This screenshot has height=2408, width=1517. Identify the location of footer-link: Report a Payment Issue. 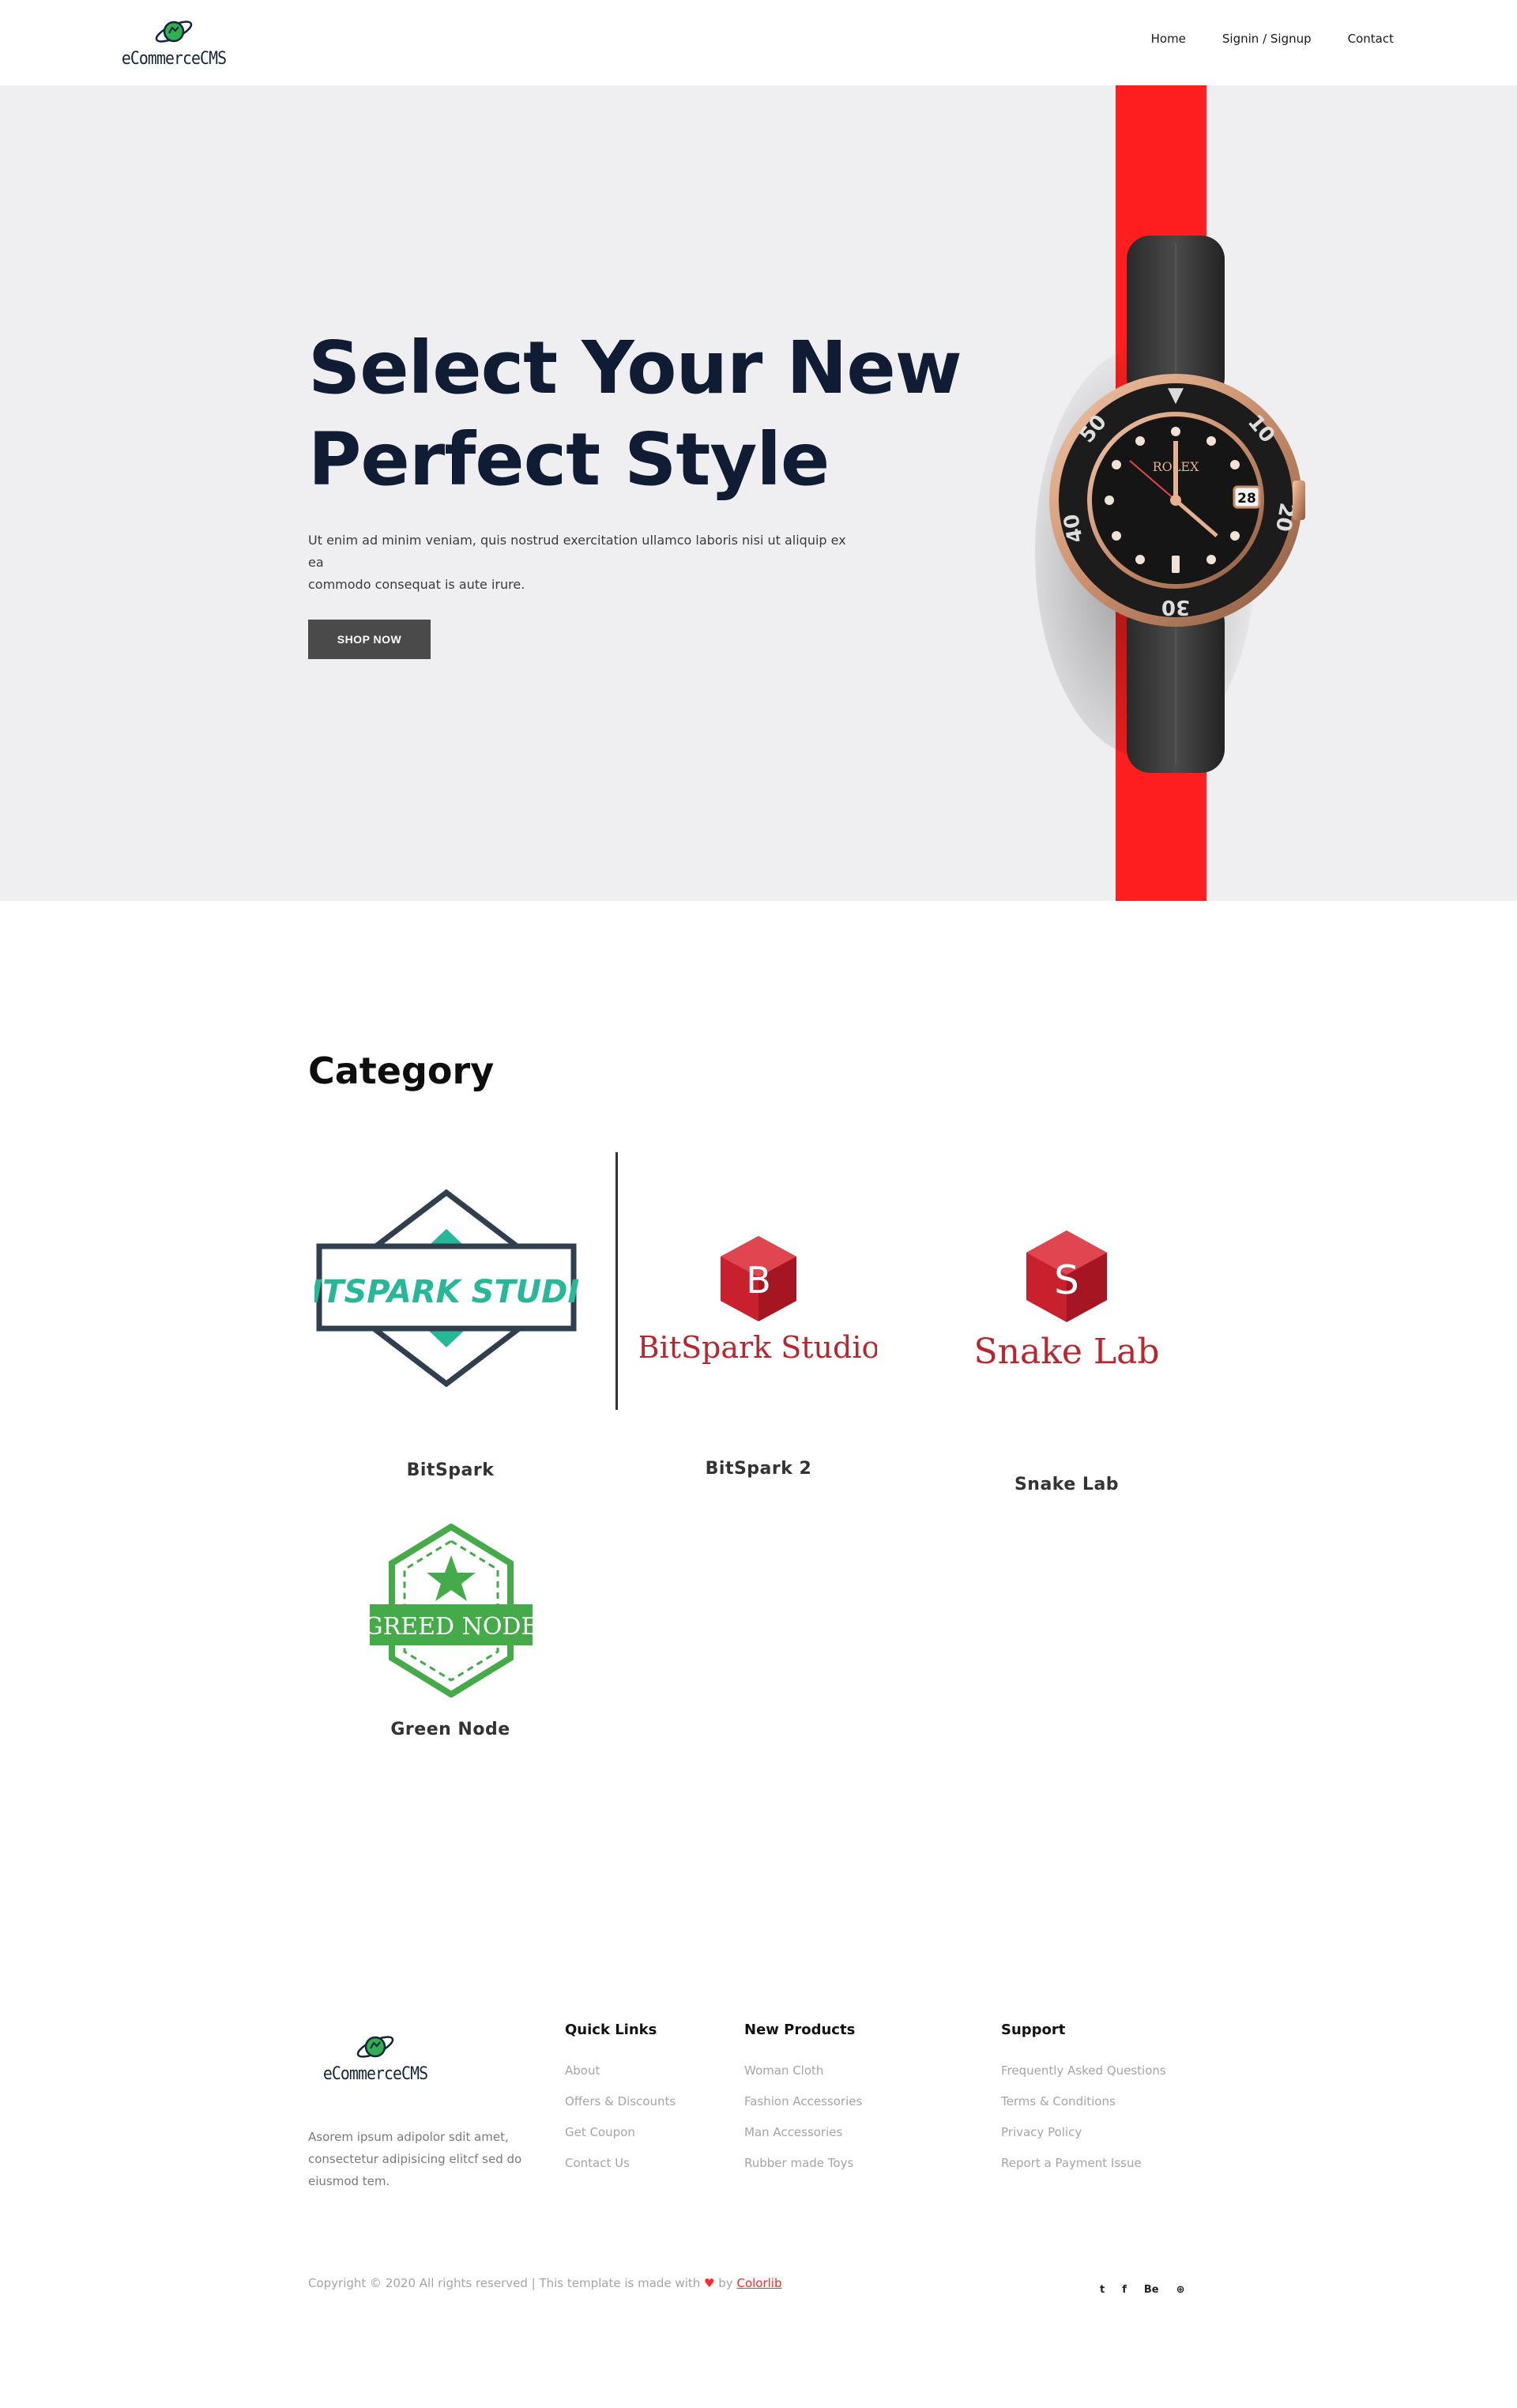
(1084, 2163).